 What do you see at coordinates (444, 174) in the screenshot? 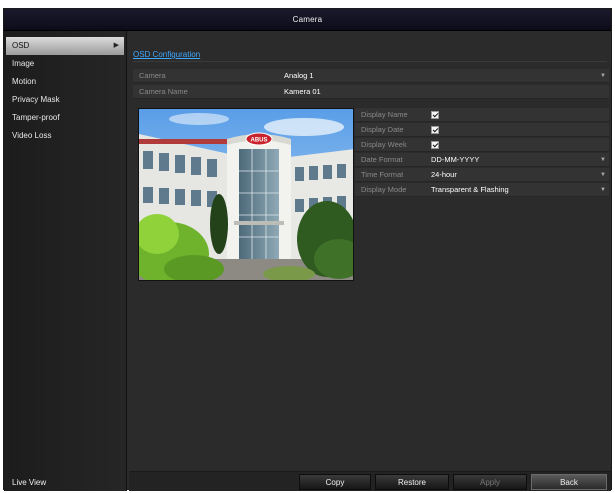
I see `time-format-value: 24-hour` at bounding box center [444, 174].